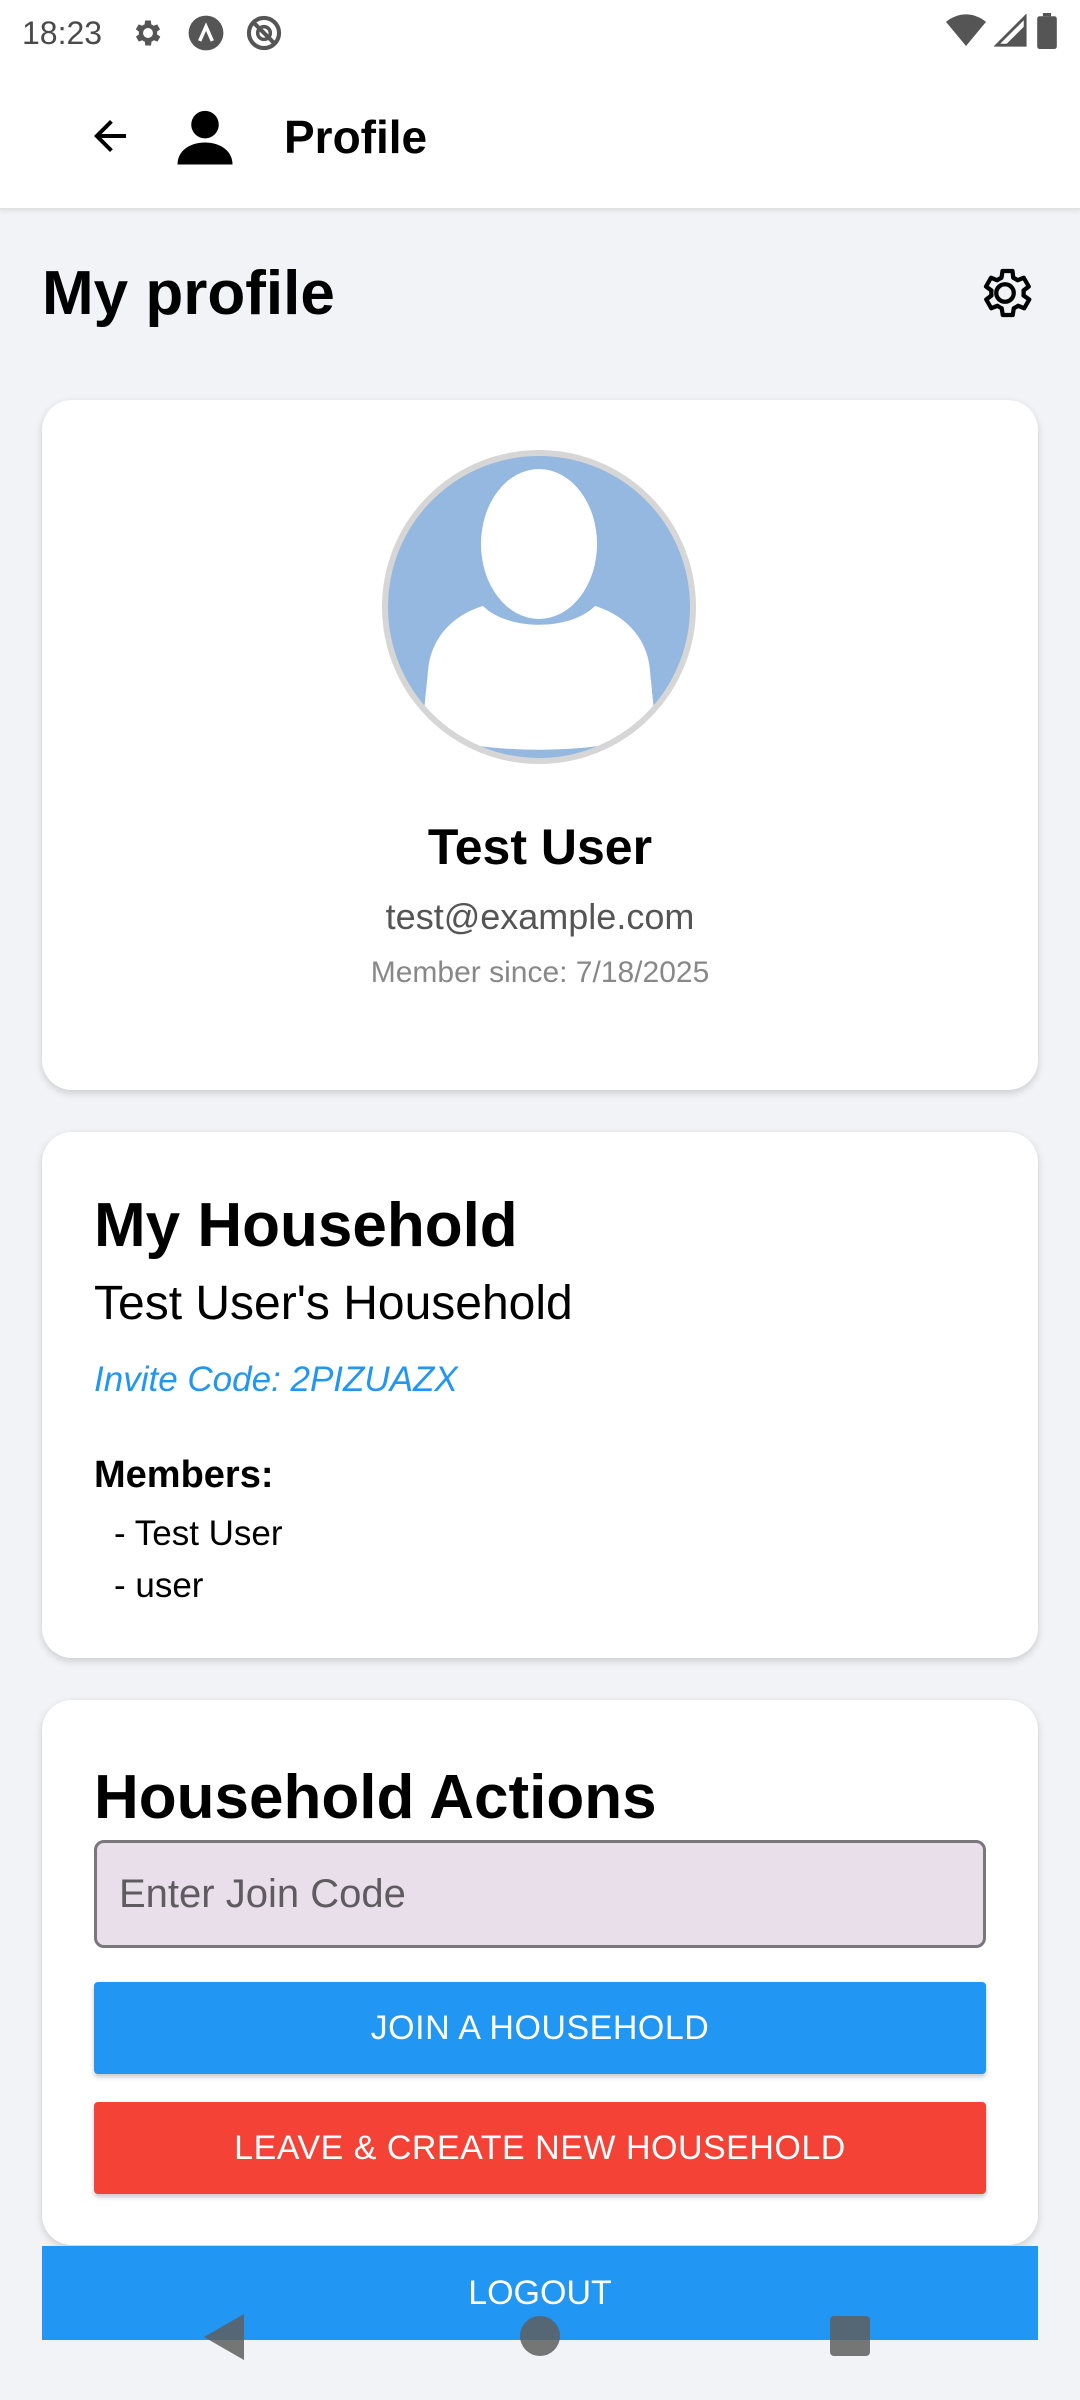 This screenshot has width=1080, height=2400. I want to click on person-icon, so click(205, 137).